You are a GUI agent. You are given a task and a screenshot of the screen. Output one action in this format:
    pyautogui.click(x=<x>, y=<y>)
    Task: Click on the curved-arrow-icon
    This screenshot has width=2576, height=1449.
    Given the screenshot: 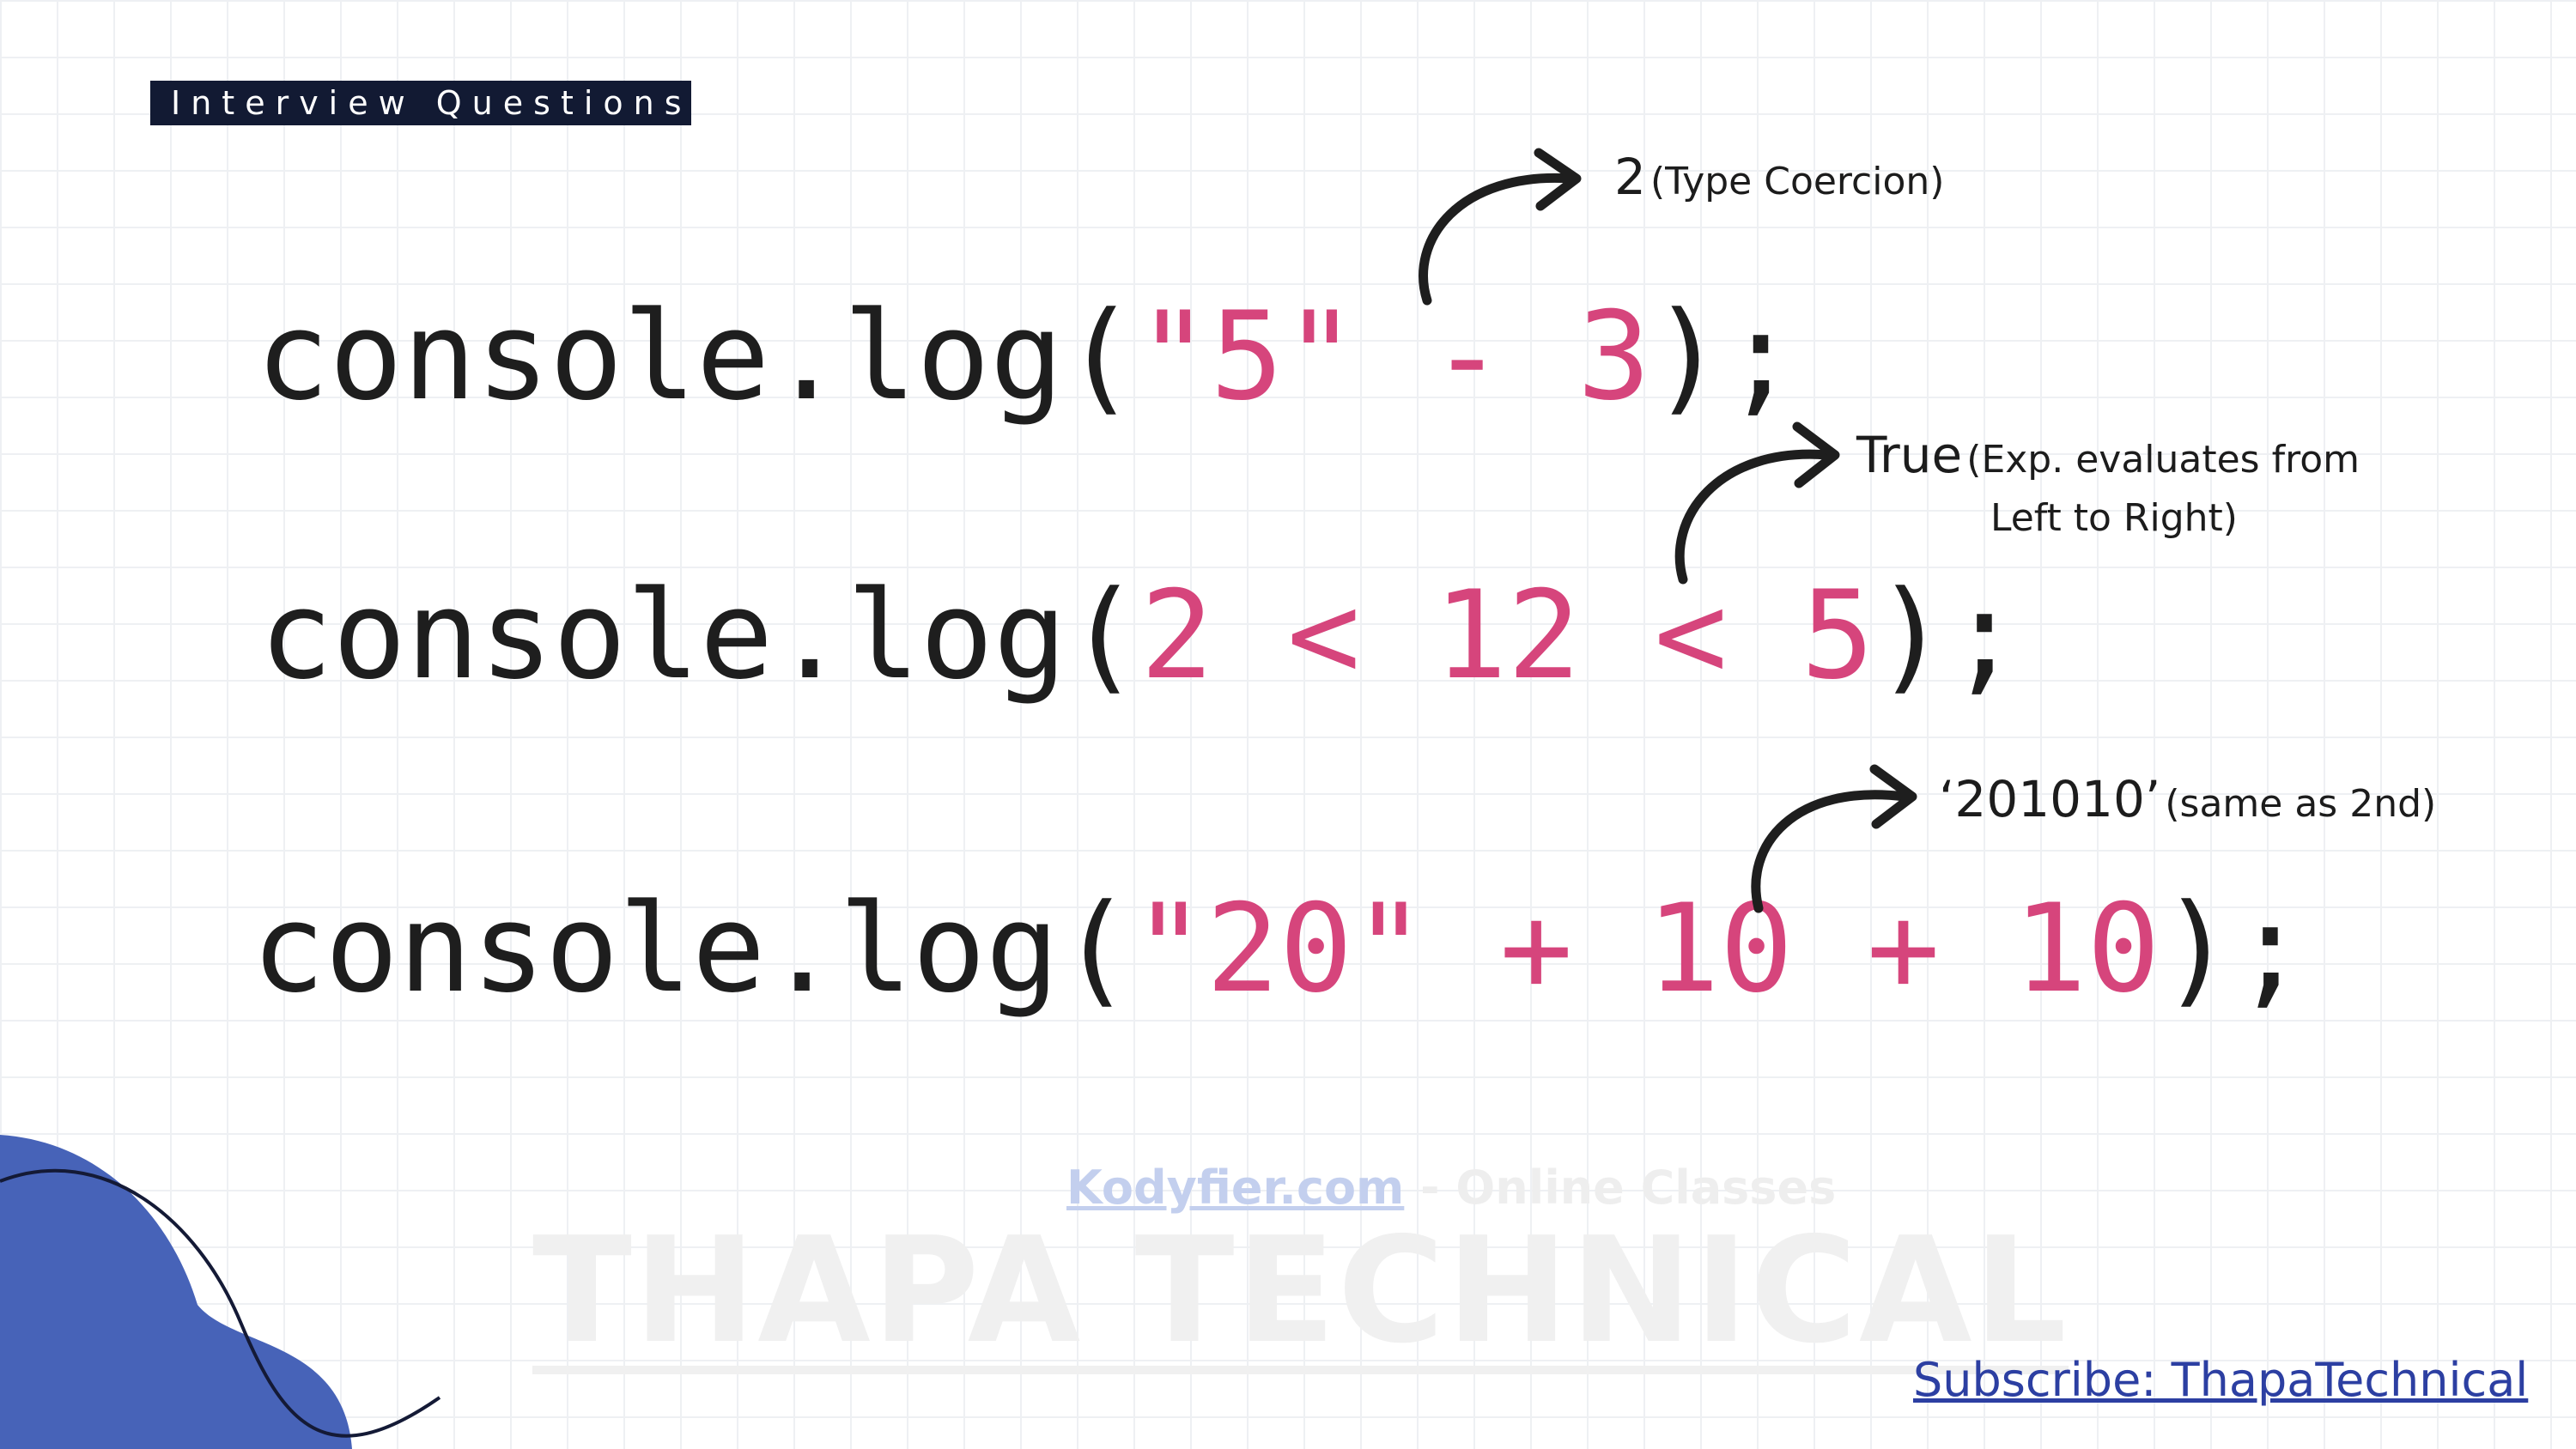 What is the action you would take?
    pyautogui.click(x=1830, y=851)
    